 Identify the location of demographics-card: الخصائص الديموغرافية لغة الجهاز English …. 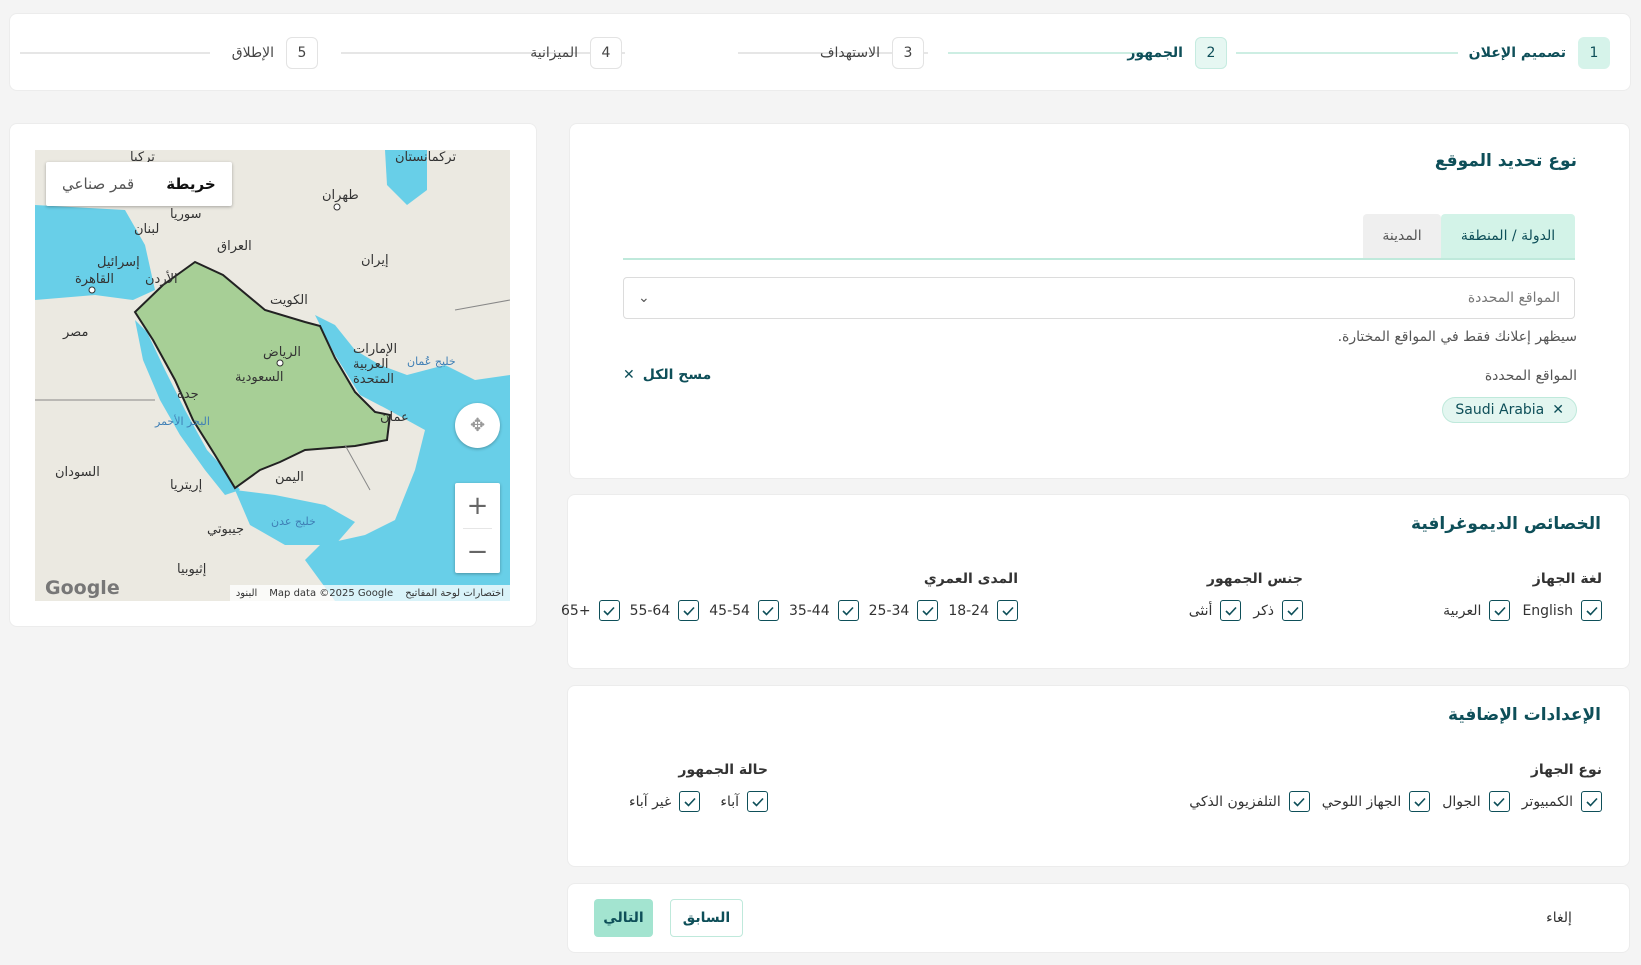
(1095, 581).